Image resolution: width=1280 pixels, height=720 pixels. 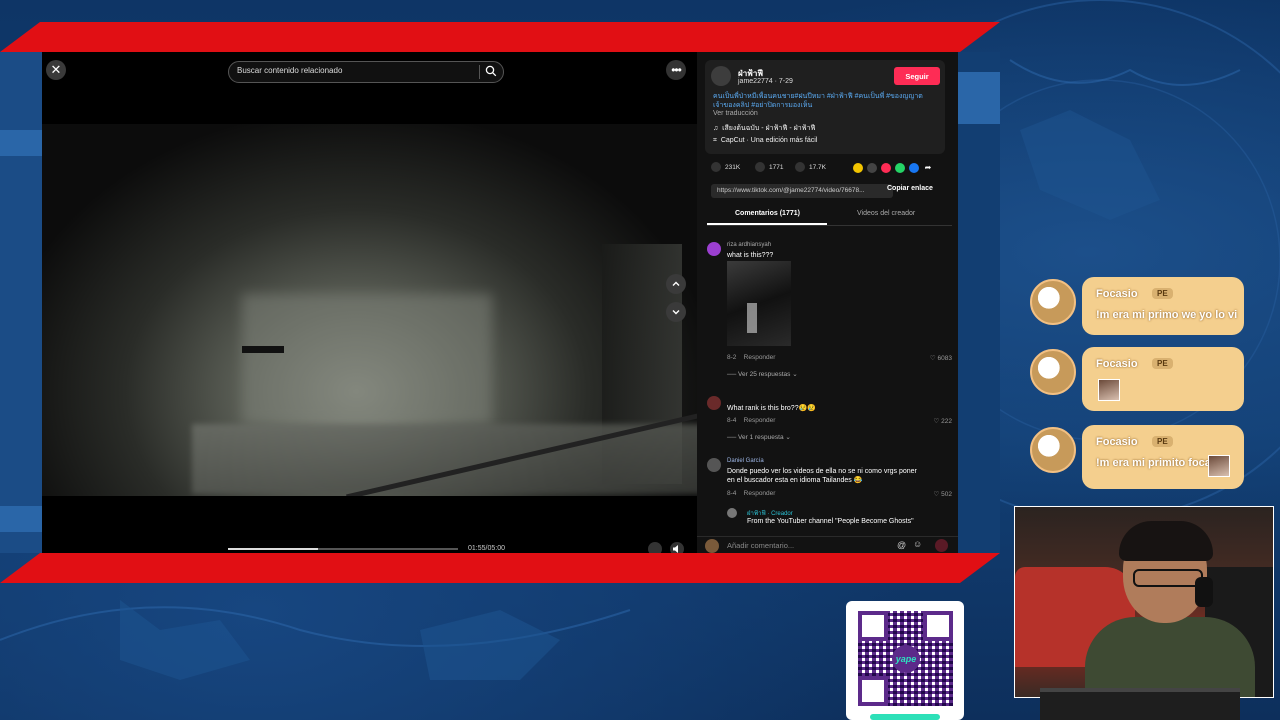 I want to click on comment-icon, so click(x=760, y=167).